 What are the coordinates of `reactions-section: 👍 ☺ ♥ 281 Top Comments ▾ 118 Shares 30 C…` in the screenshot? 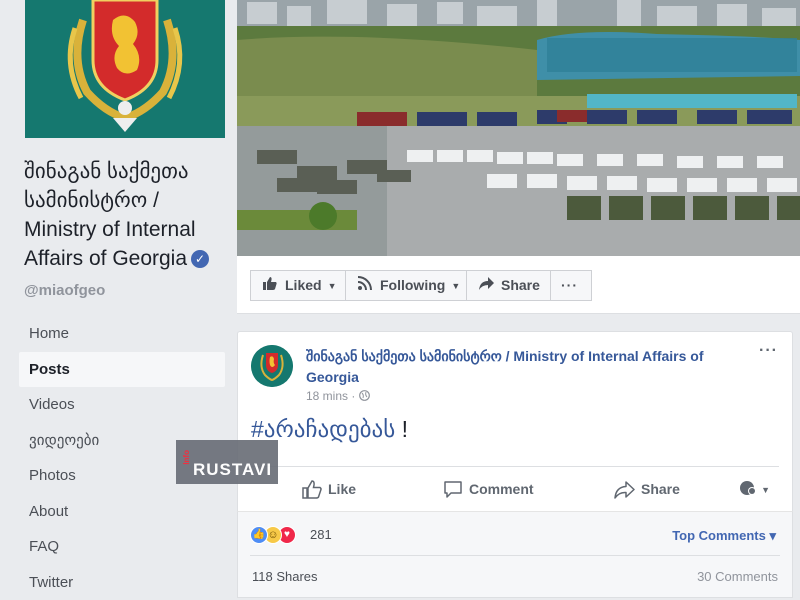 It's located at (515, 554).